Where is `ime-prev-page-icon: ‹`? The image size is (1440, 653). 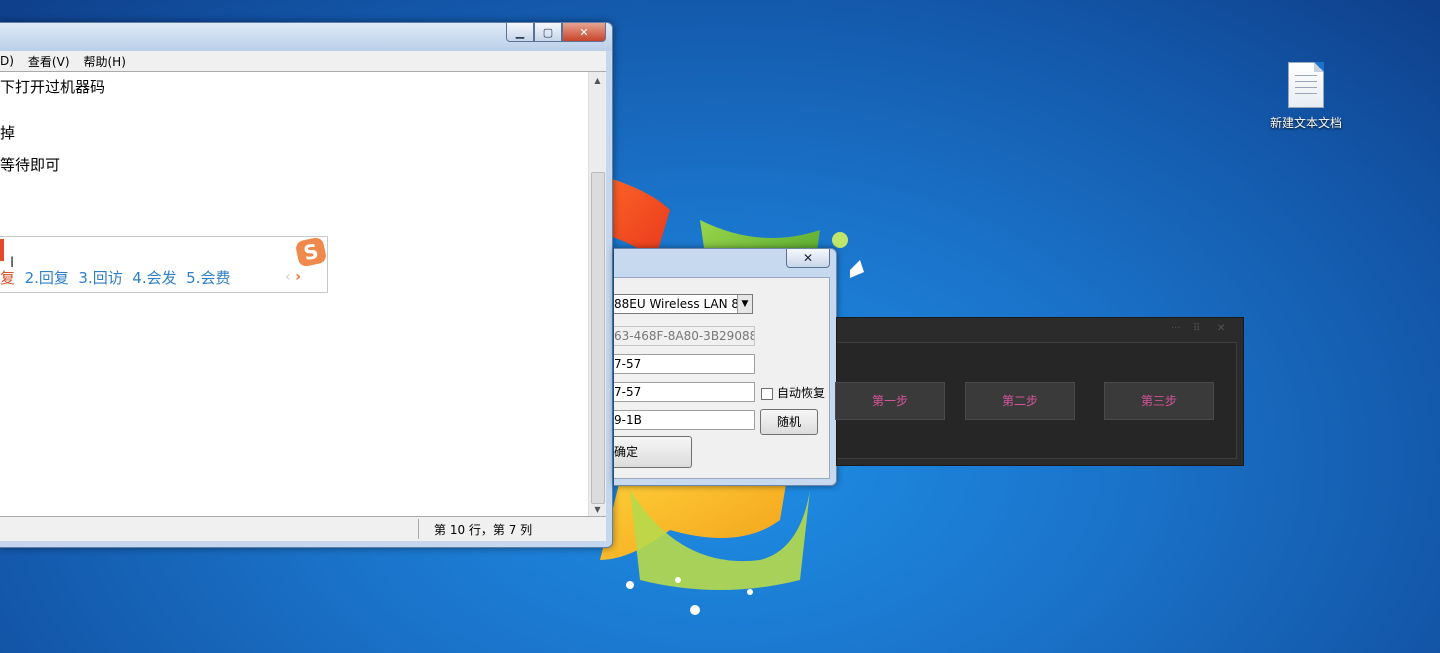
ime-prev-page-icon: ‹ is located at coordinates (288, 277).